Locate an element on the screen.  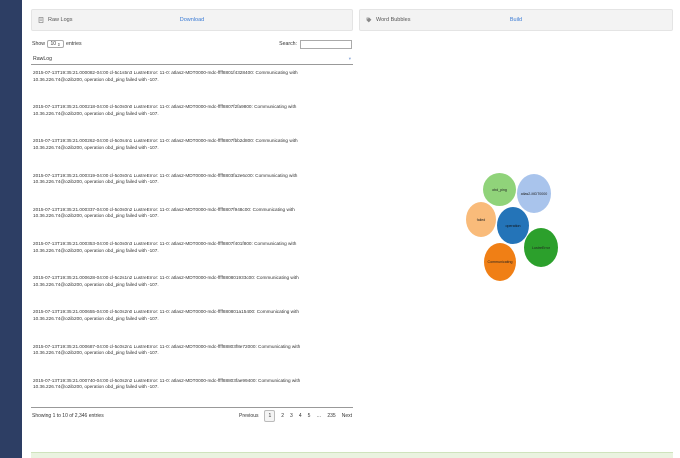
bubble-label: atlas2-MDT0000 is located at coordinates (534, 193).